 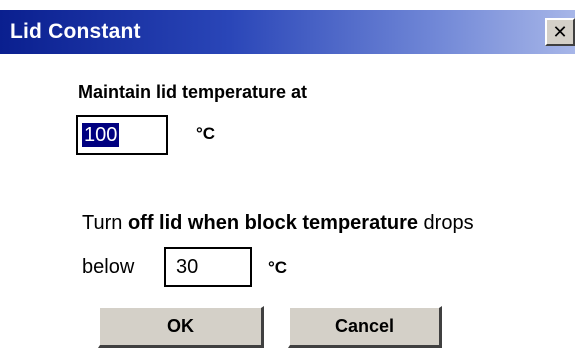 What do you see at coordinates (108, 267) in the screenshot?
I see `below-label: below` at bounding box center [108, 267].